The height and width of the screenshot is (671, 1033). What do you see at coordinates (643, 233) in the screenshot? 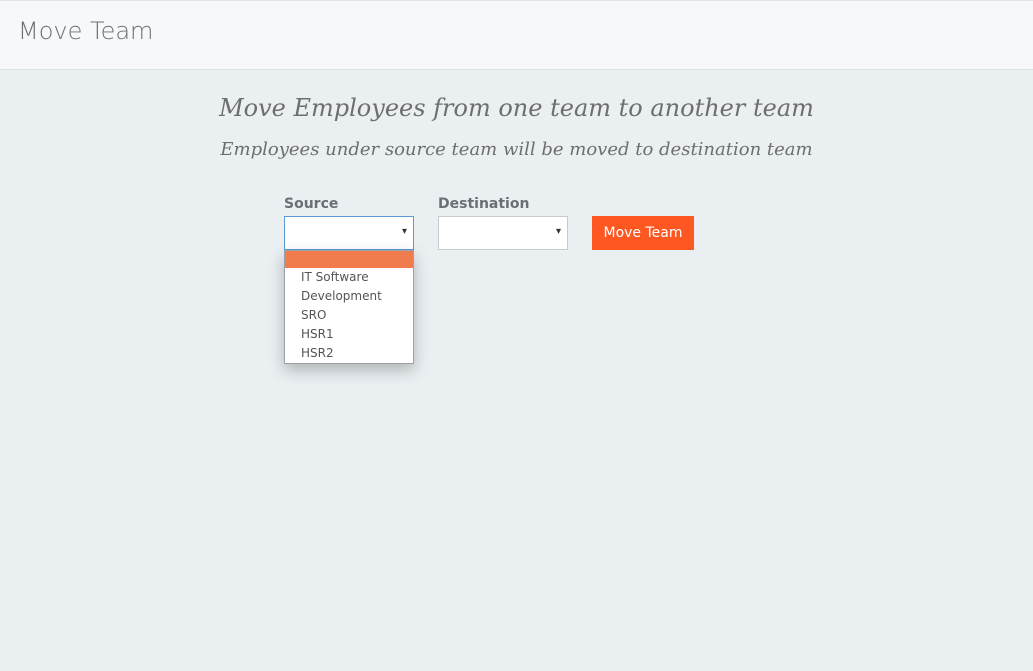
I see `move-team-button: Move Team` at bounding box center [643, 233].